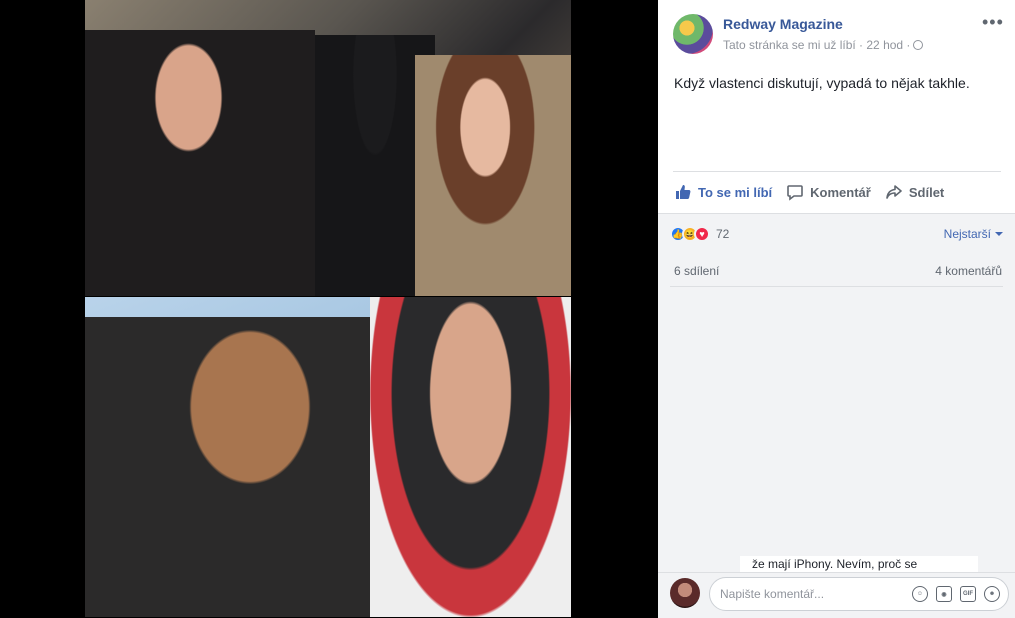 The image size is (1015, 618). I want to click on post-meta-text: Tato stránka se mi už líbí · 22 hod ·, so click(817, 45).